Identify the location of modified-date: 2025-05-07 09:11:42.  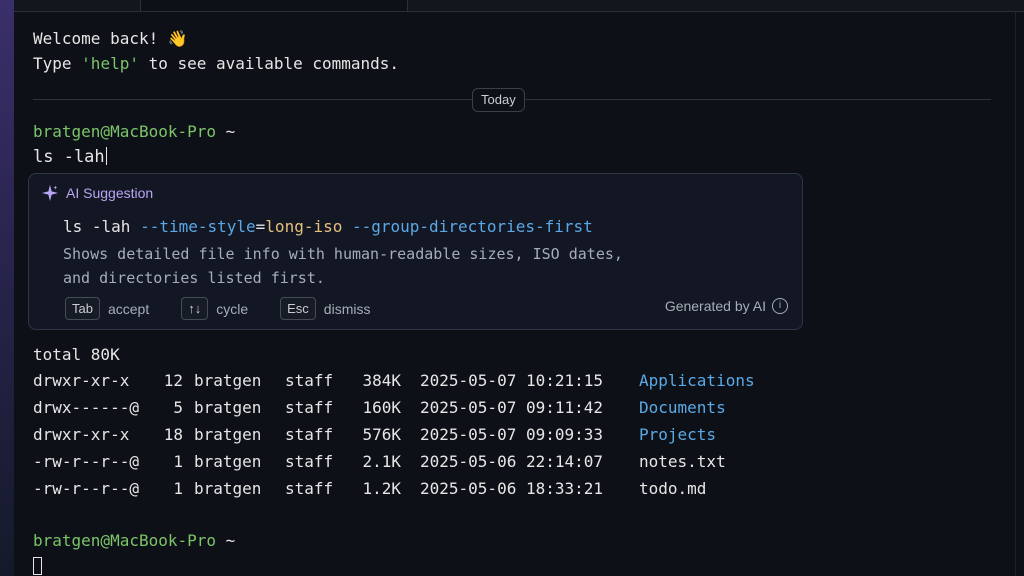
(512, 407).